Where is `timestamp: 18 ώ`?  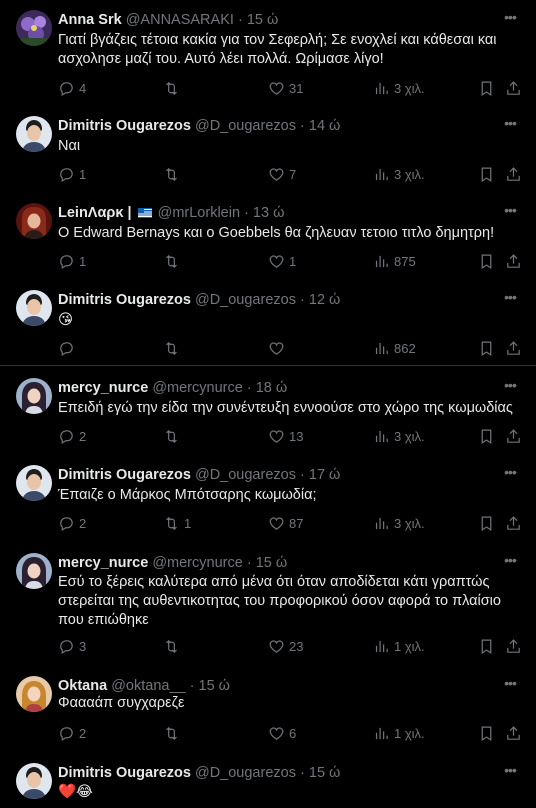 timestamp: 18 ώ is located at coordinates (271, 388).